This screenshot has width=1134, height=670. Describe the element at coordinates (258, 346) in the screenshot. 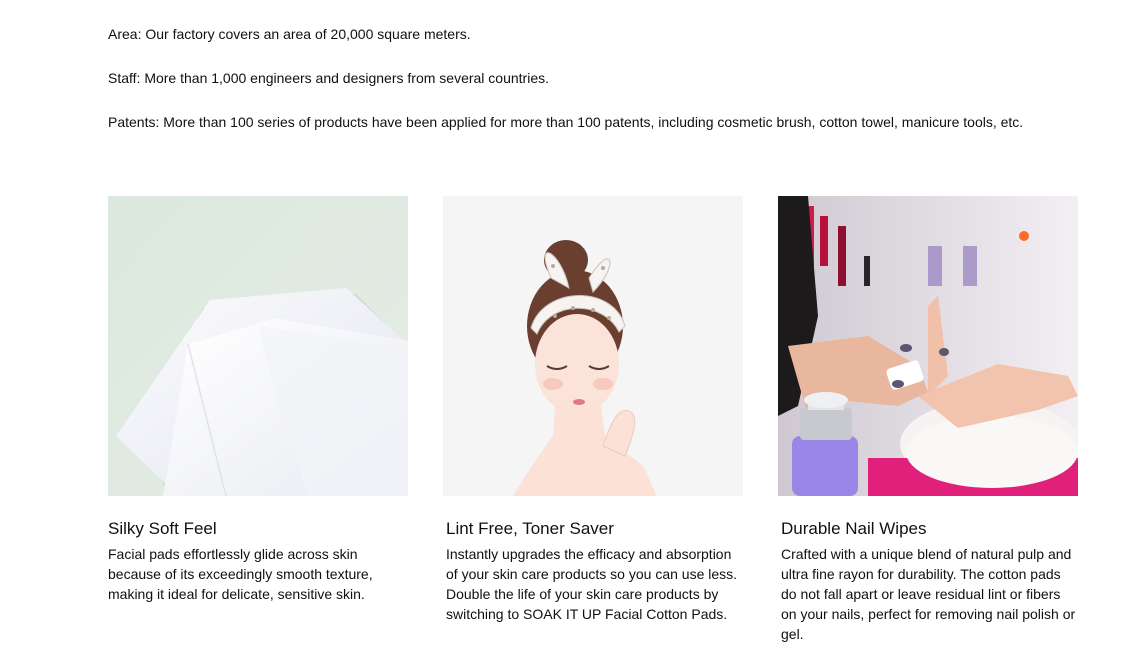

I see `cotton-pads-image` at that location.